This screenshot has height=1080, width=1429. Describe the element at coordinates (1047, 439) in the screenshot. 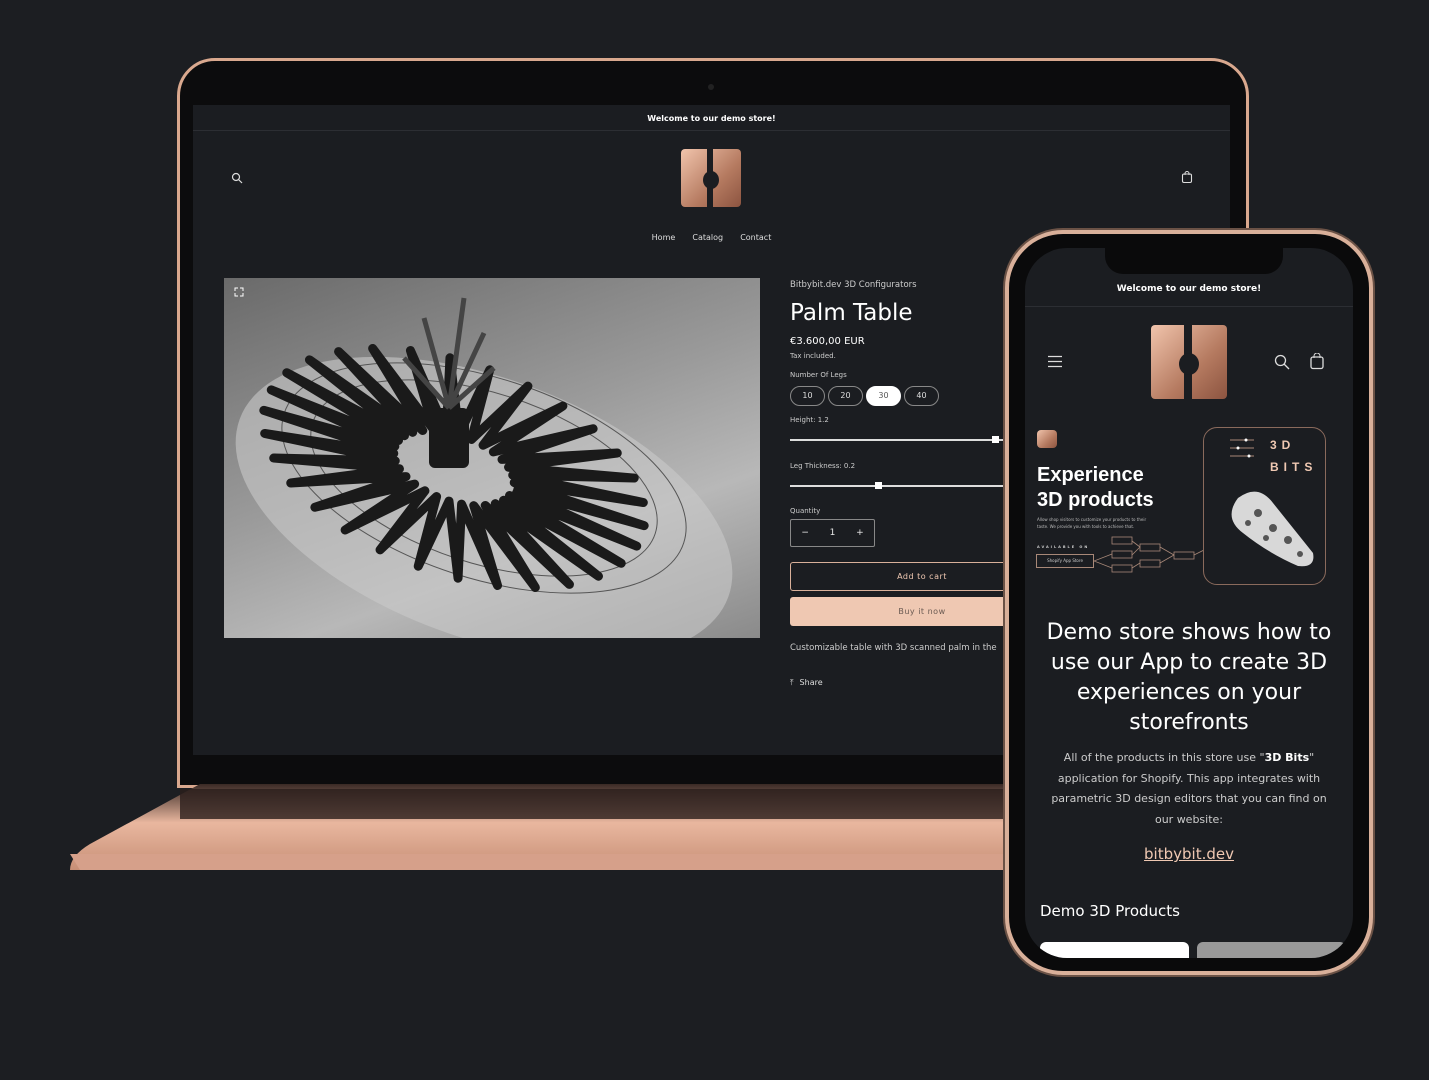

I see `banner-logo` at that location.